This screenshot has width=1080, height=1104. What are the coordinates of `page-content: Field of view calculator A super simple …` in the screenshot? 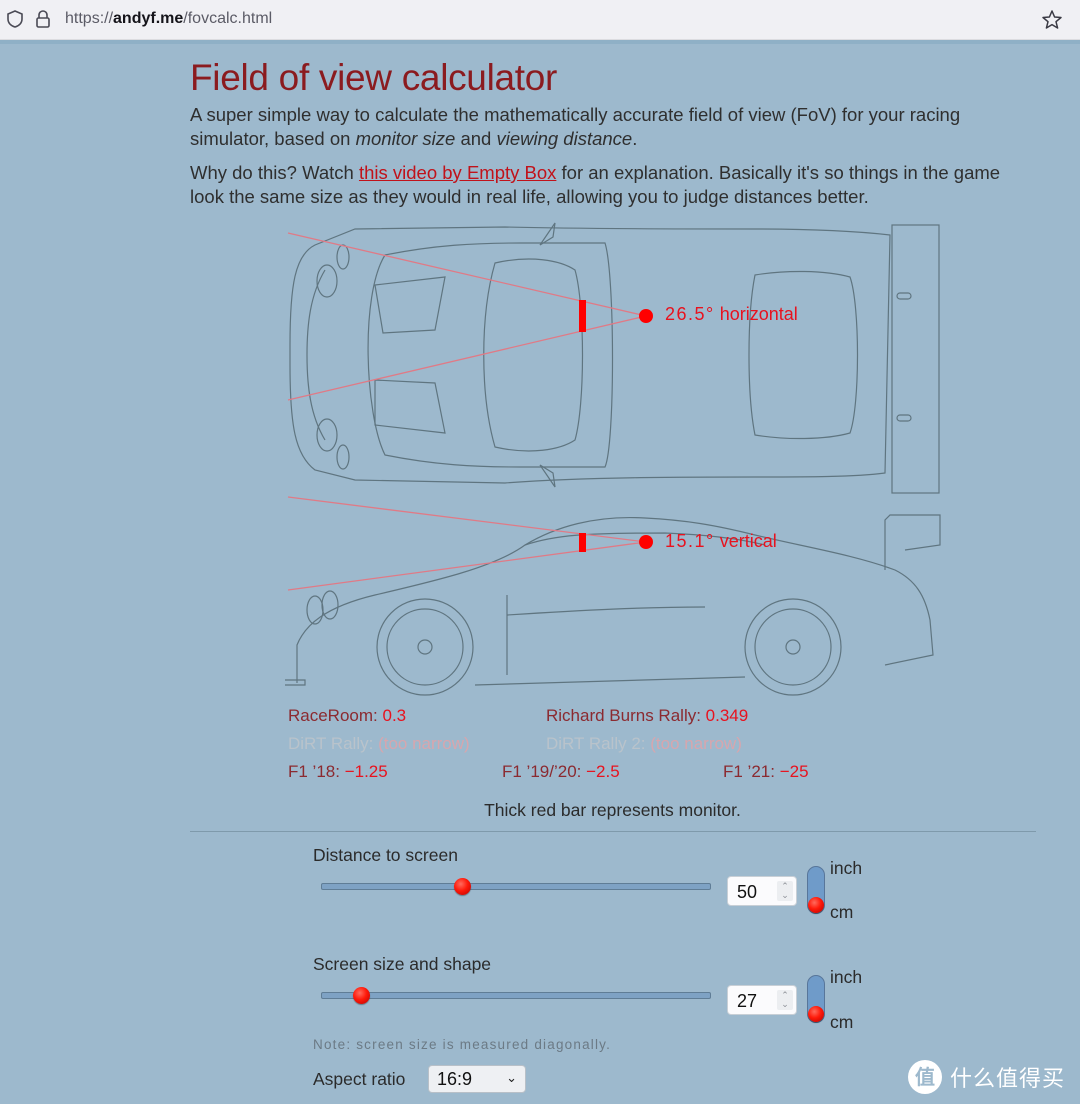 It's located at (612, 126).